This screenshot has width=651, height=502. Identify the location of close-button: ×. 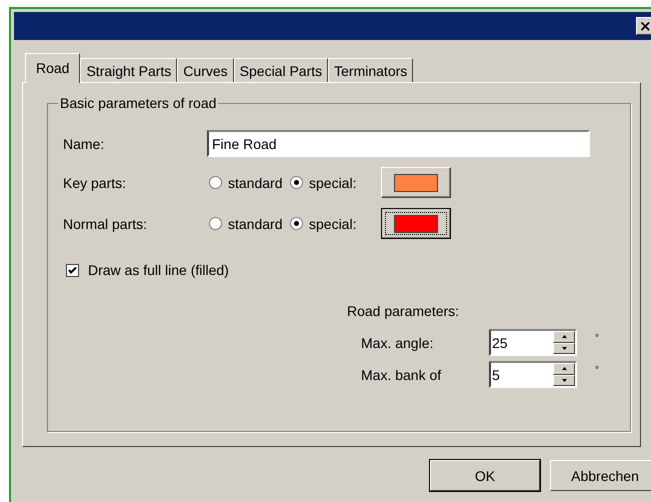
(643, 26).